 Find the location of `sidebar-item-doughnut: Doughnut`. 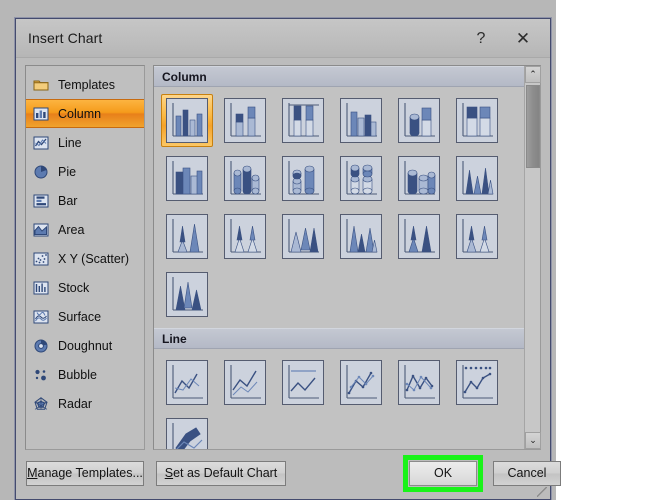

sidebar-item-doughnut: Doughnut is located at coordinates (85, 345).